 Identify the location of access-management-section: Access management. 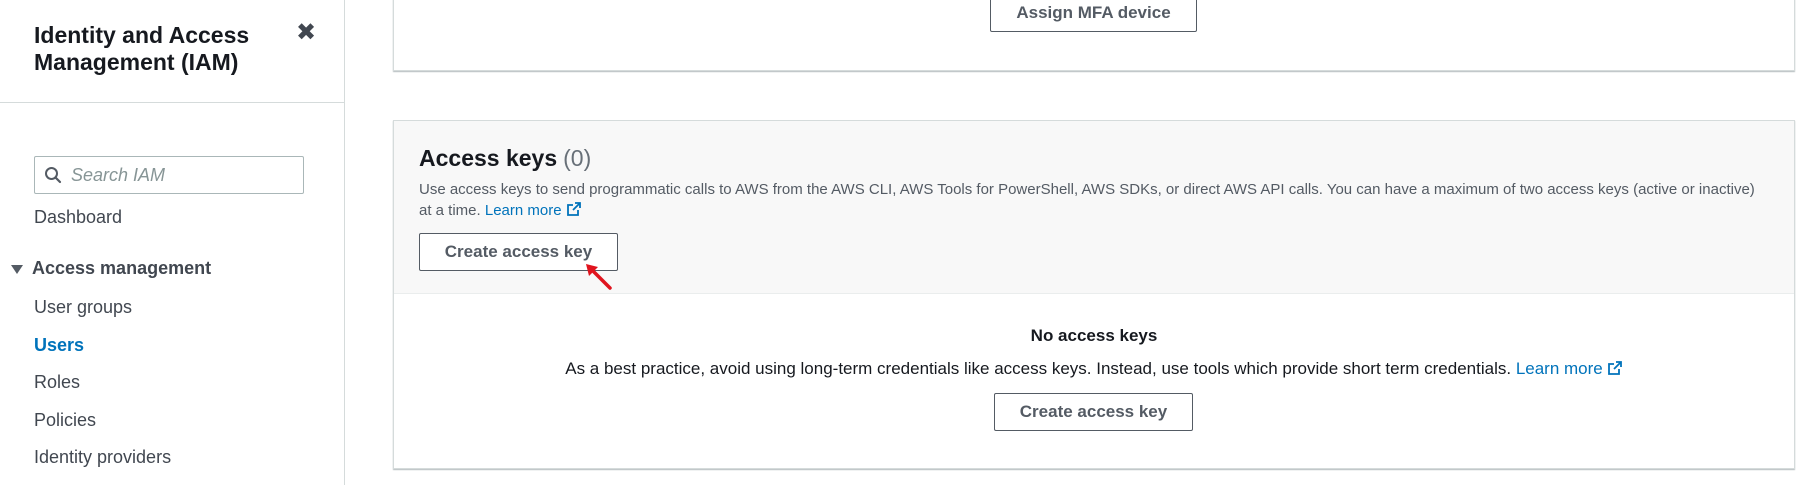
(110, 268).